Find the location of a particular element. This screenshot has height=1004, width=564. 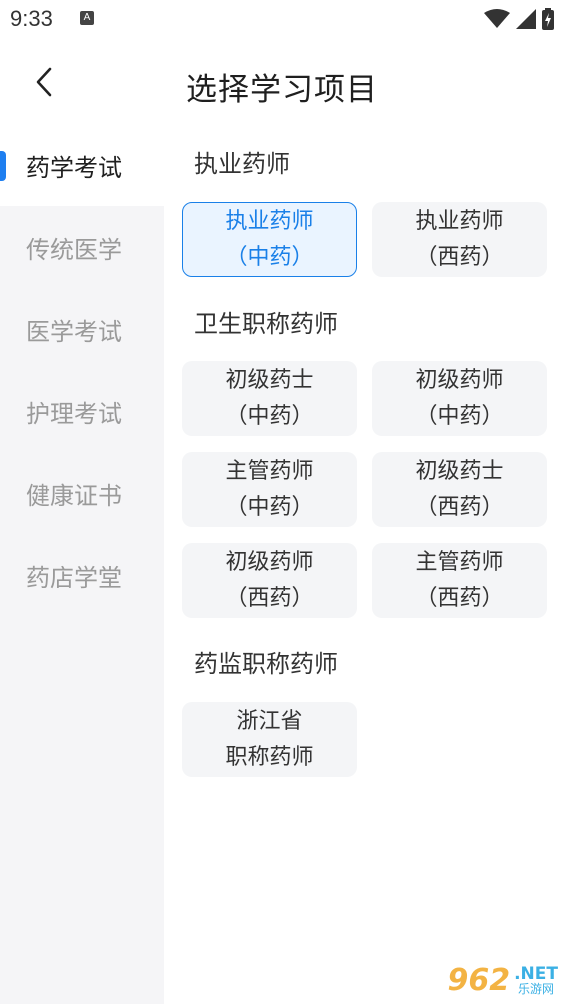

battery-icon is located at coordinates (548, 19).